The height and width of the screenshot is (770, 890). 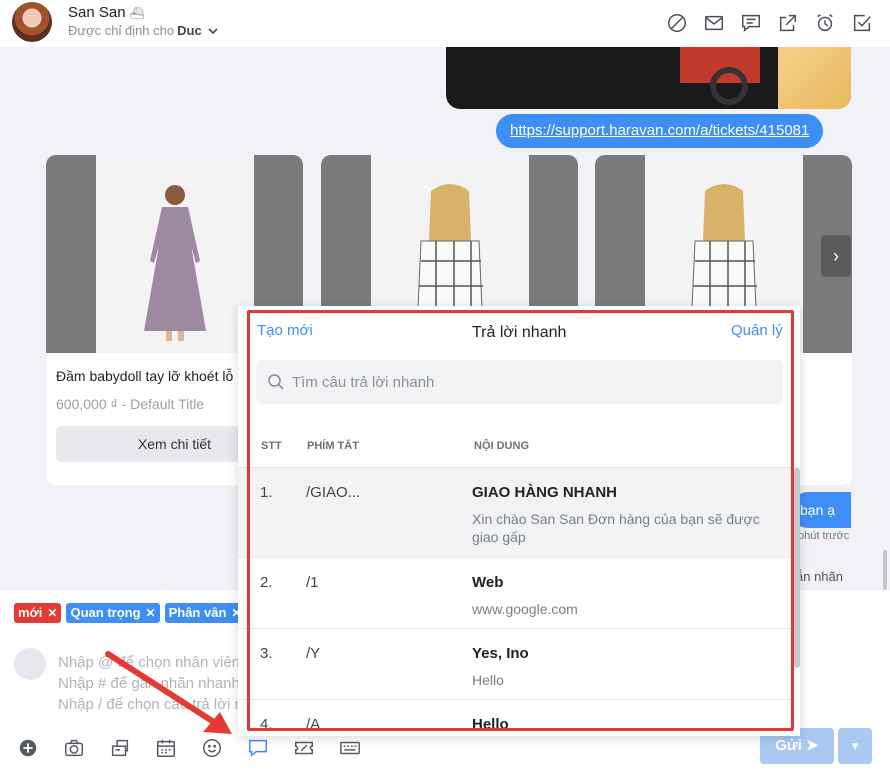 I want to click on customer-avatar, so click(x=32, y=22).